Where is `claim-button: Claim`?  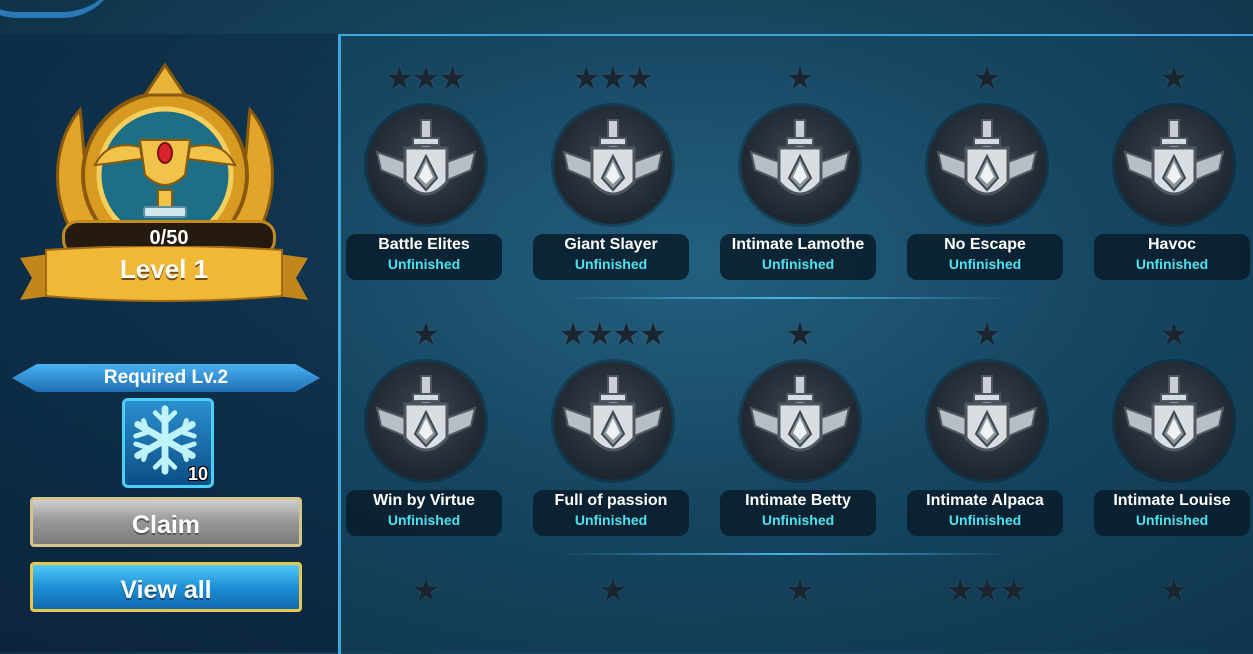
claim-button: Claim is located at coordinates (166, 522).